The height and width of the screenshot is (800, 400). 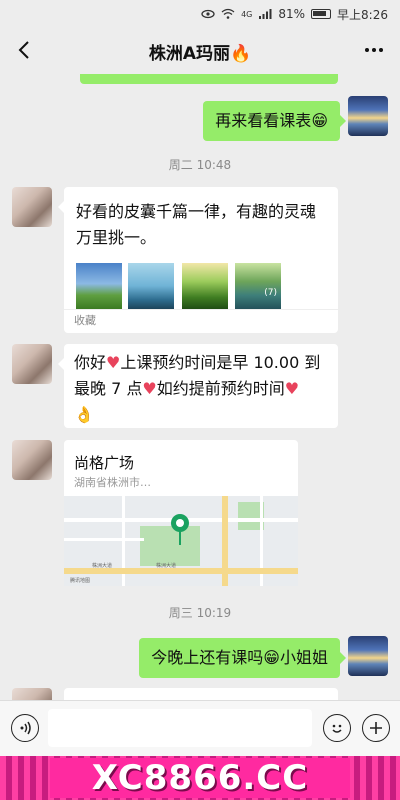 What do you see at coordinates (228, 14) in the screenshot?
I see `wifi-icon` at bounding box center [228, 14].